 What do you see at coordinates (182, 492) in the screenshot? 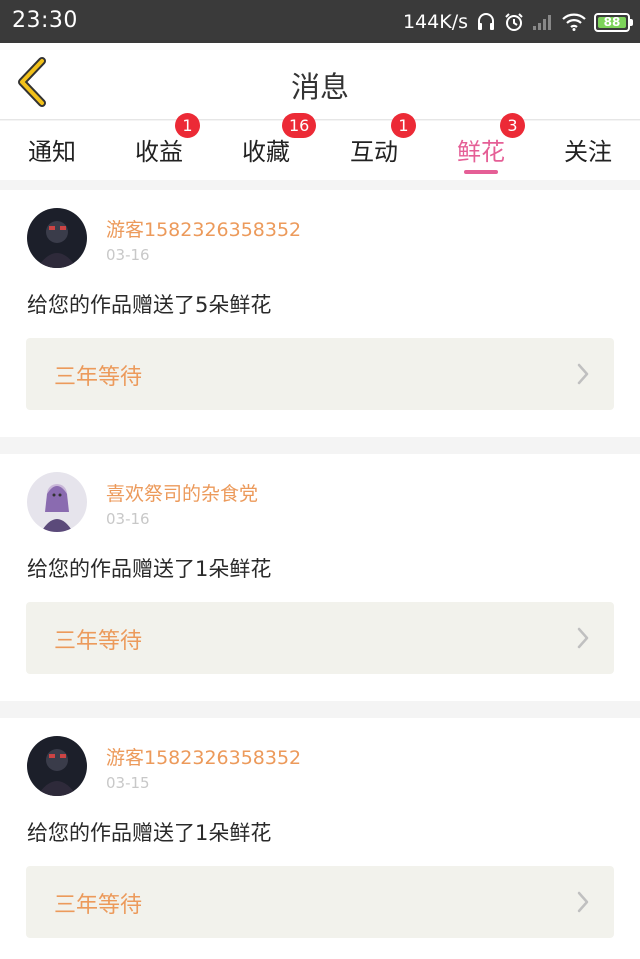
I see `username: 喜欢祭司的杂食党` at bounding box center [182, 492].